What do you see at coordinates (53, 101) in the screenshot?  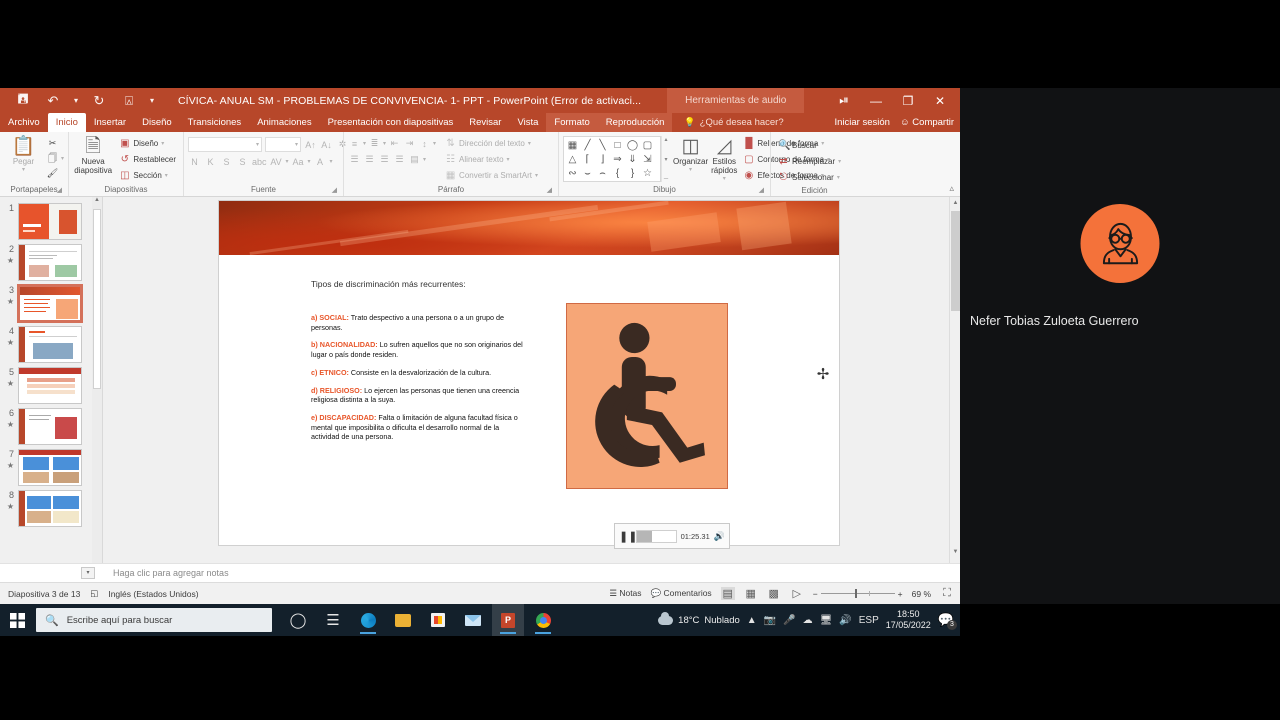 I see `undo-icon: ↶` at bounding box center [53, 101].